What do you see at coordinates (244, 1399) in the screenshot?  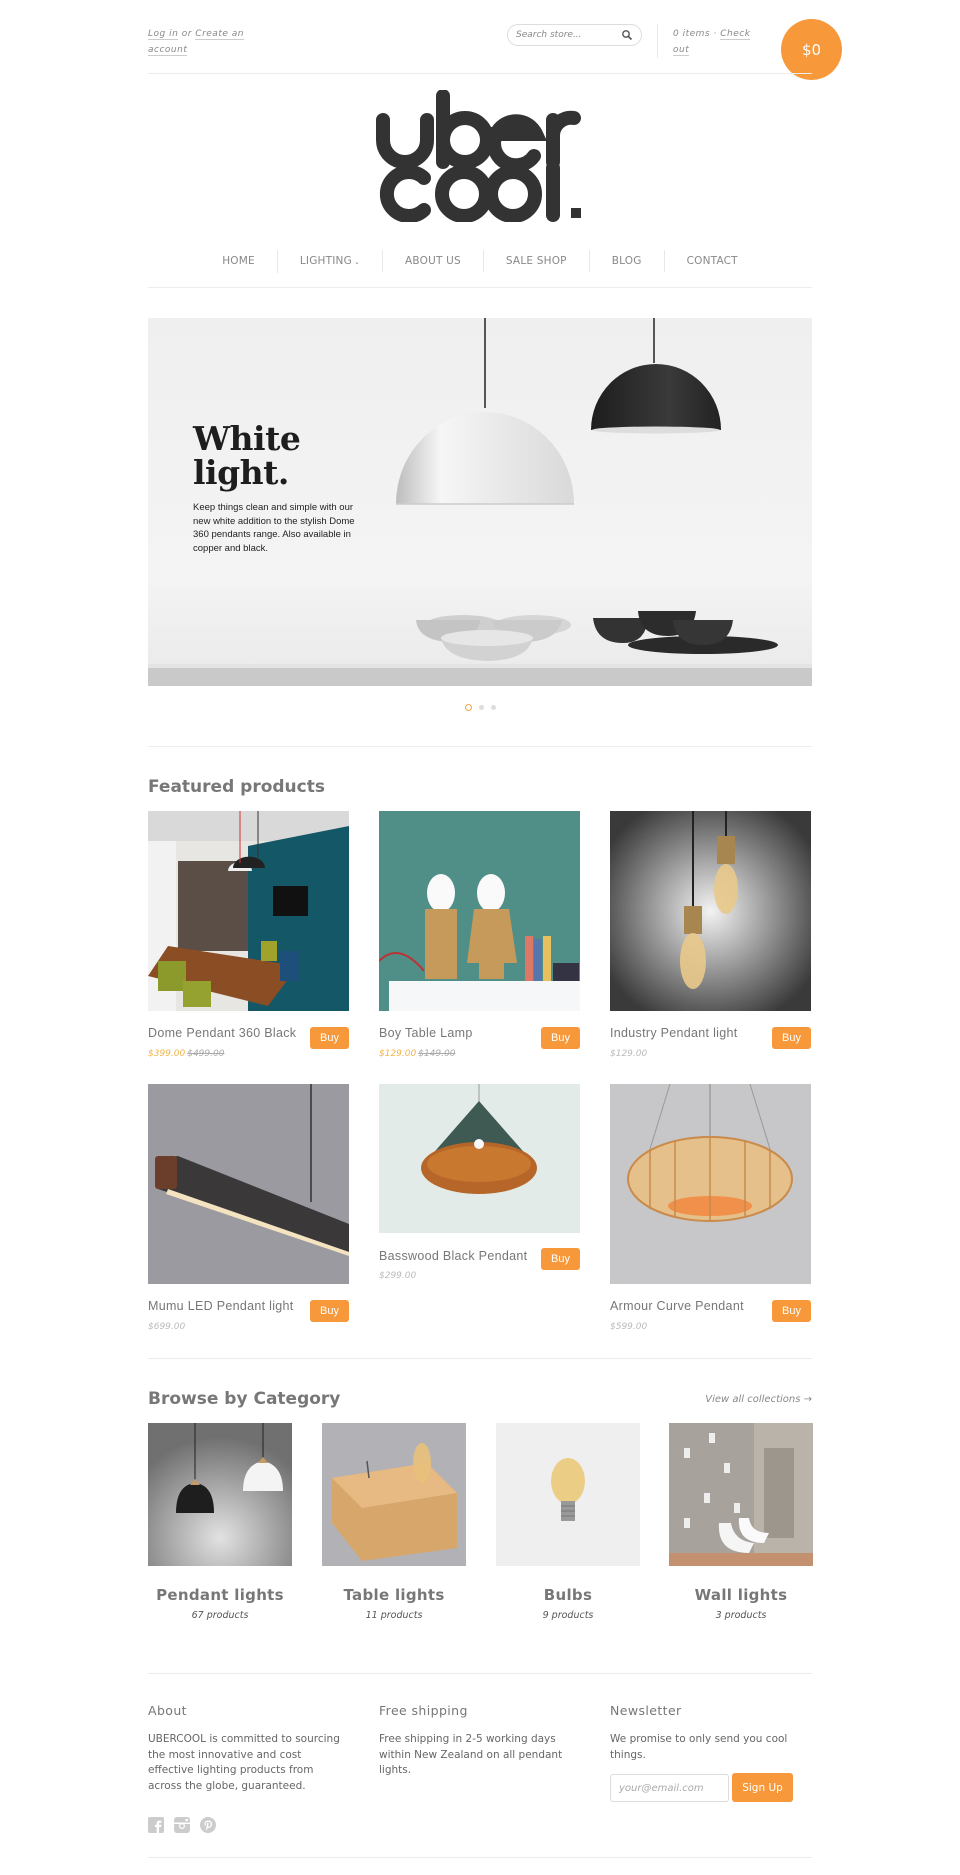 I see `categories-title: Browse by Category` at bounding box center [244, 1399].